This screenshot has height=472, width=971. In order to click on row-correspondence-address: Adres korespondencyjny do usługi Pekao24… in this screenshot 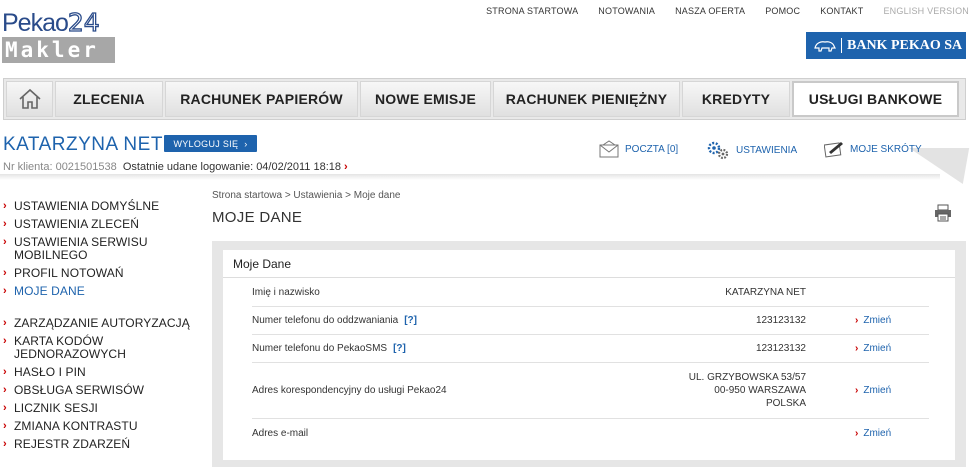, I will do `click(590, 391)`.